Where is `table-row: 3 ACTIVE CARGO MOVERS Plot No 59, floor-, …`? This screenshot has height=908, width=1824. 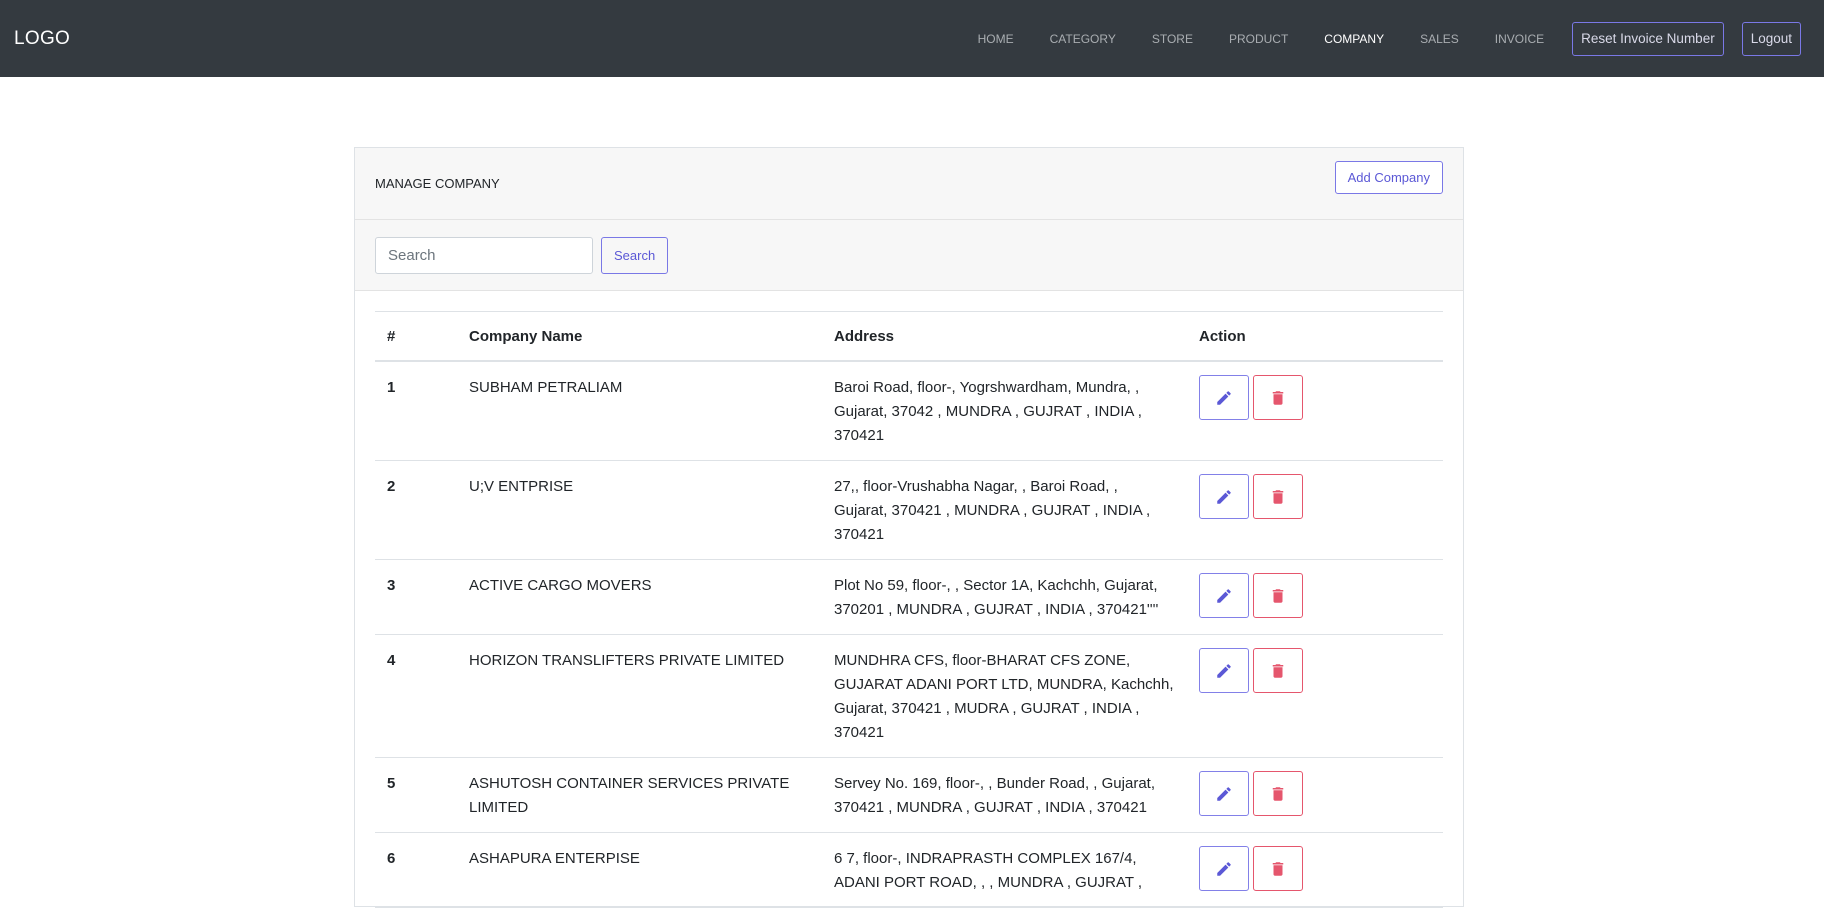 table-row: 3 ACTIVE CARGO MOVERS Plot No 59, floor-, … is located at coordinates (909, 597).